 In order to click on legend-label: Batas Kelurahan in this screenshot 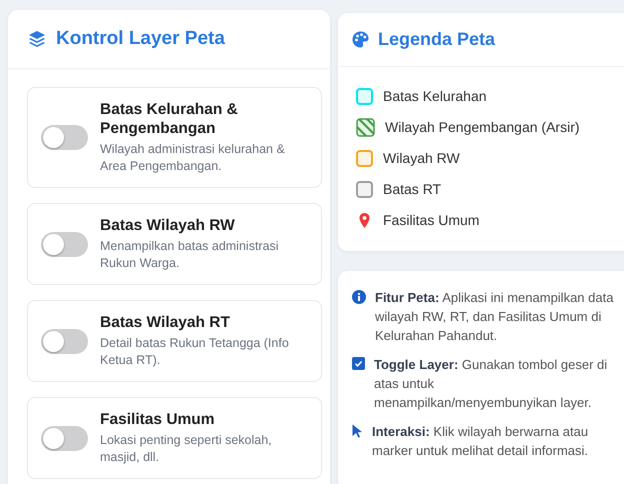, I will do `click(435, 96)`.